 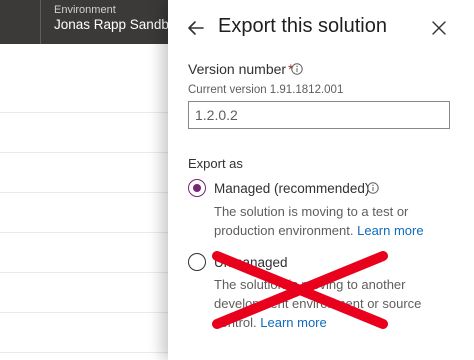 I want to click on unmanaged-radio, so click(x=197, y=262).